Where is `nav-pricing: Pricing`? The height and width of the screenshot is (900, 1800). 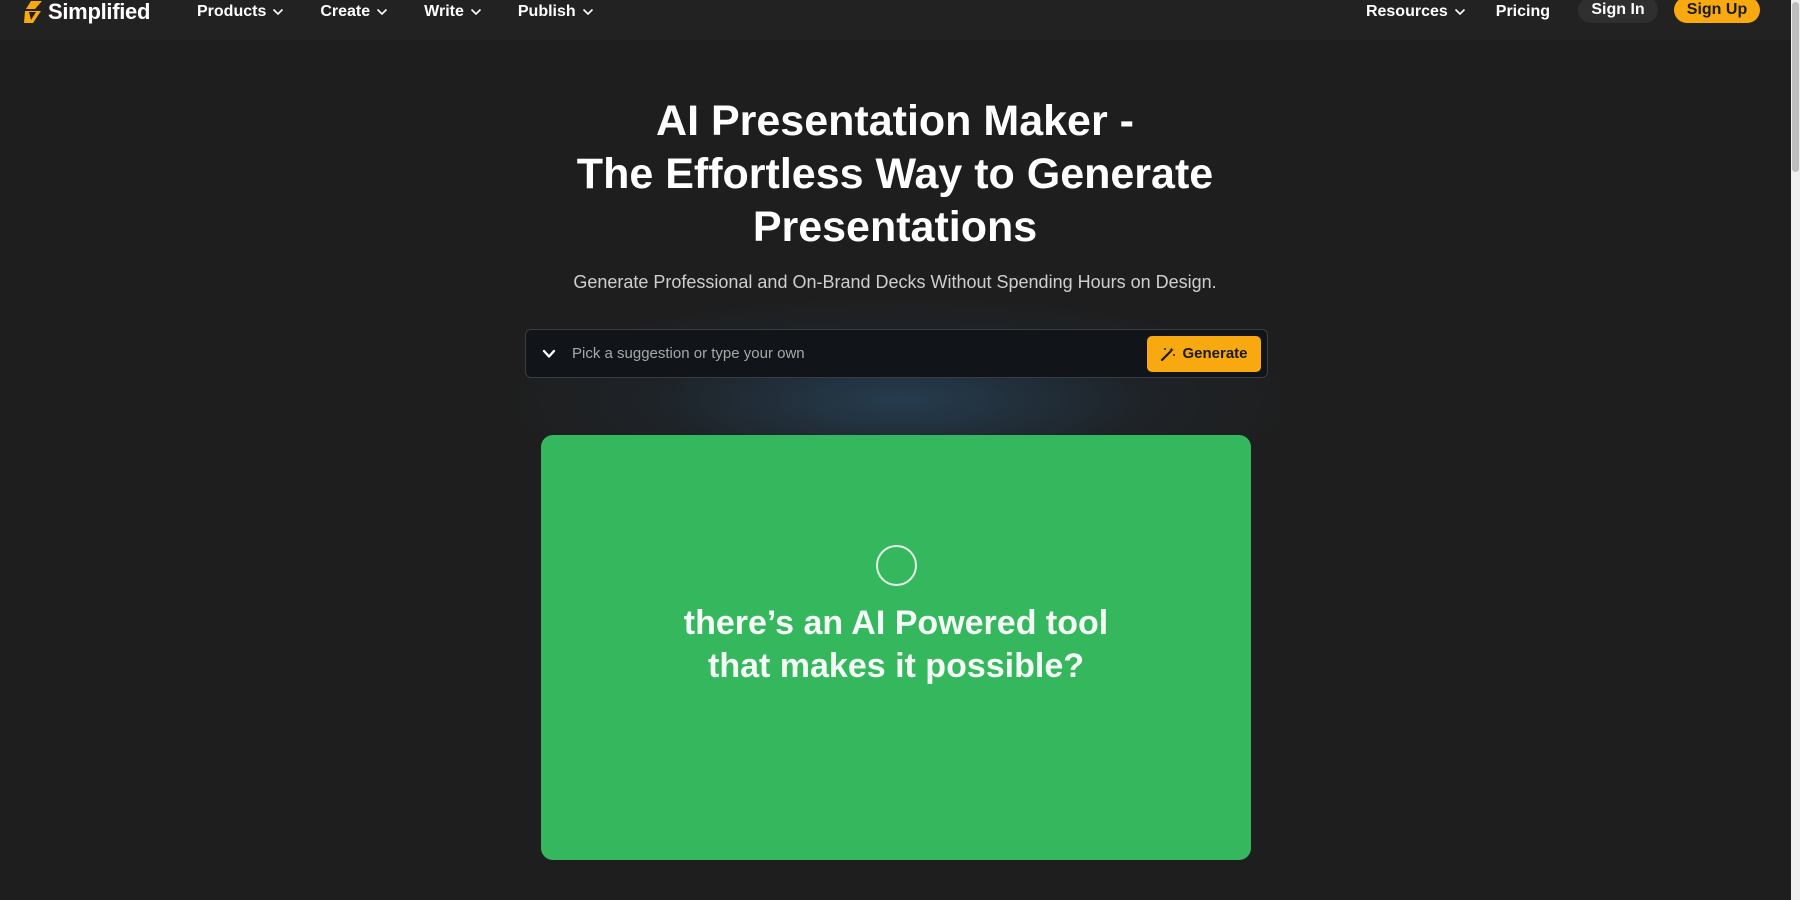
nav-pricing: Pricing is located at coordinates (1523, 12).